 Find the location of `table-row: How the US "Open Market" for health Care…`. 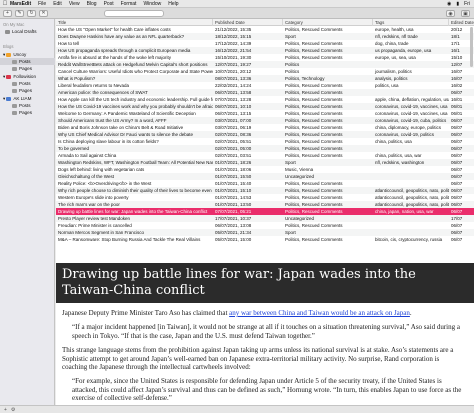

table-row: How the US "Open Market" for health Care… is located at coordinates (265, 29).